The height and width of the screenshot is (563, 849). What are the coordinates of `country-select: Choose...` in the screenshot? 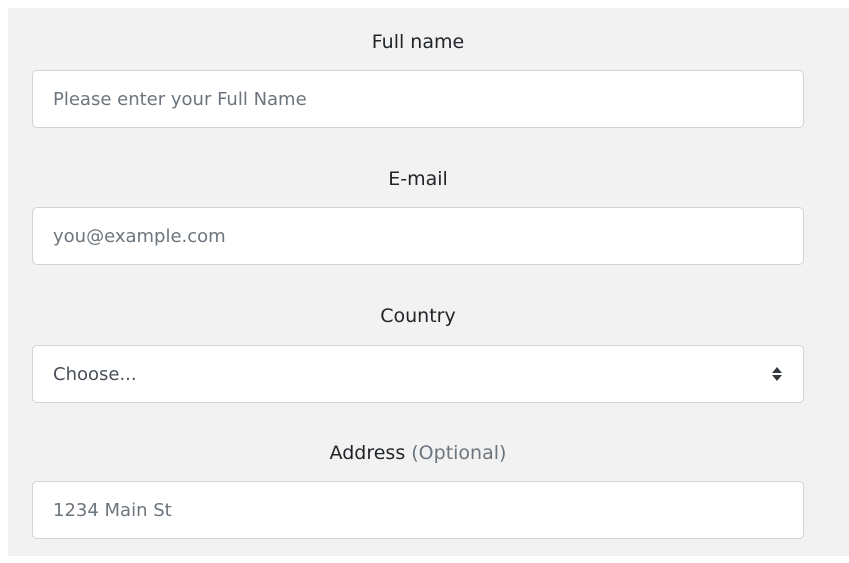 It's located at (418, 374).